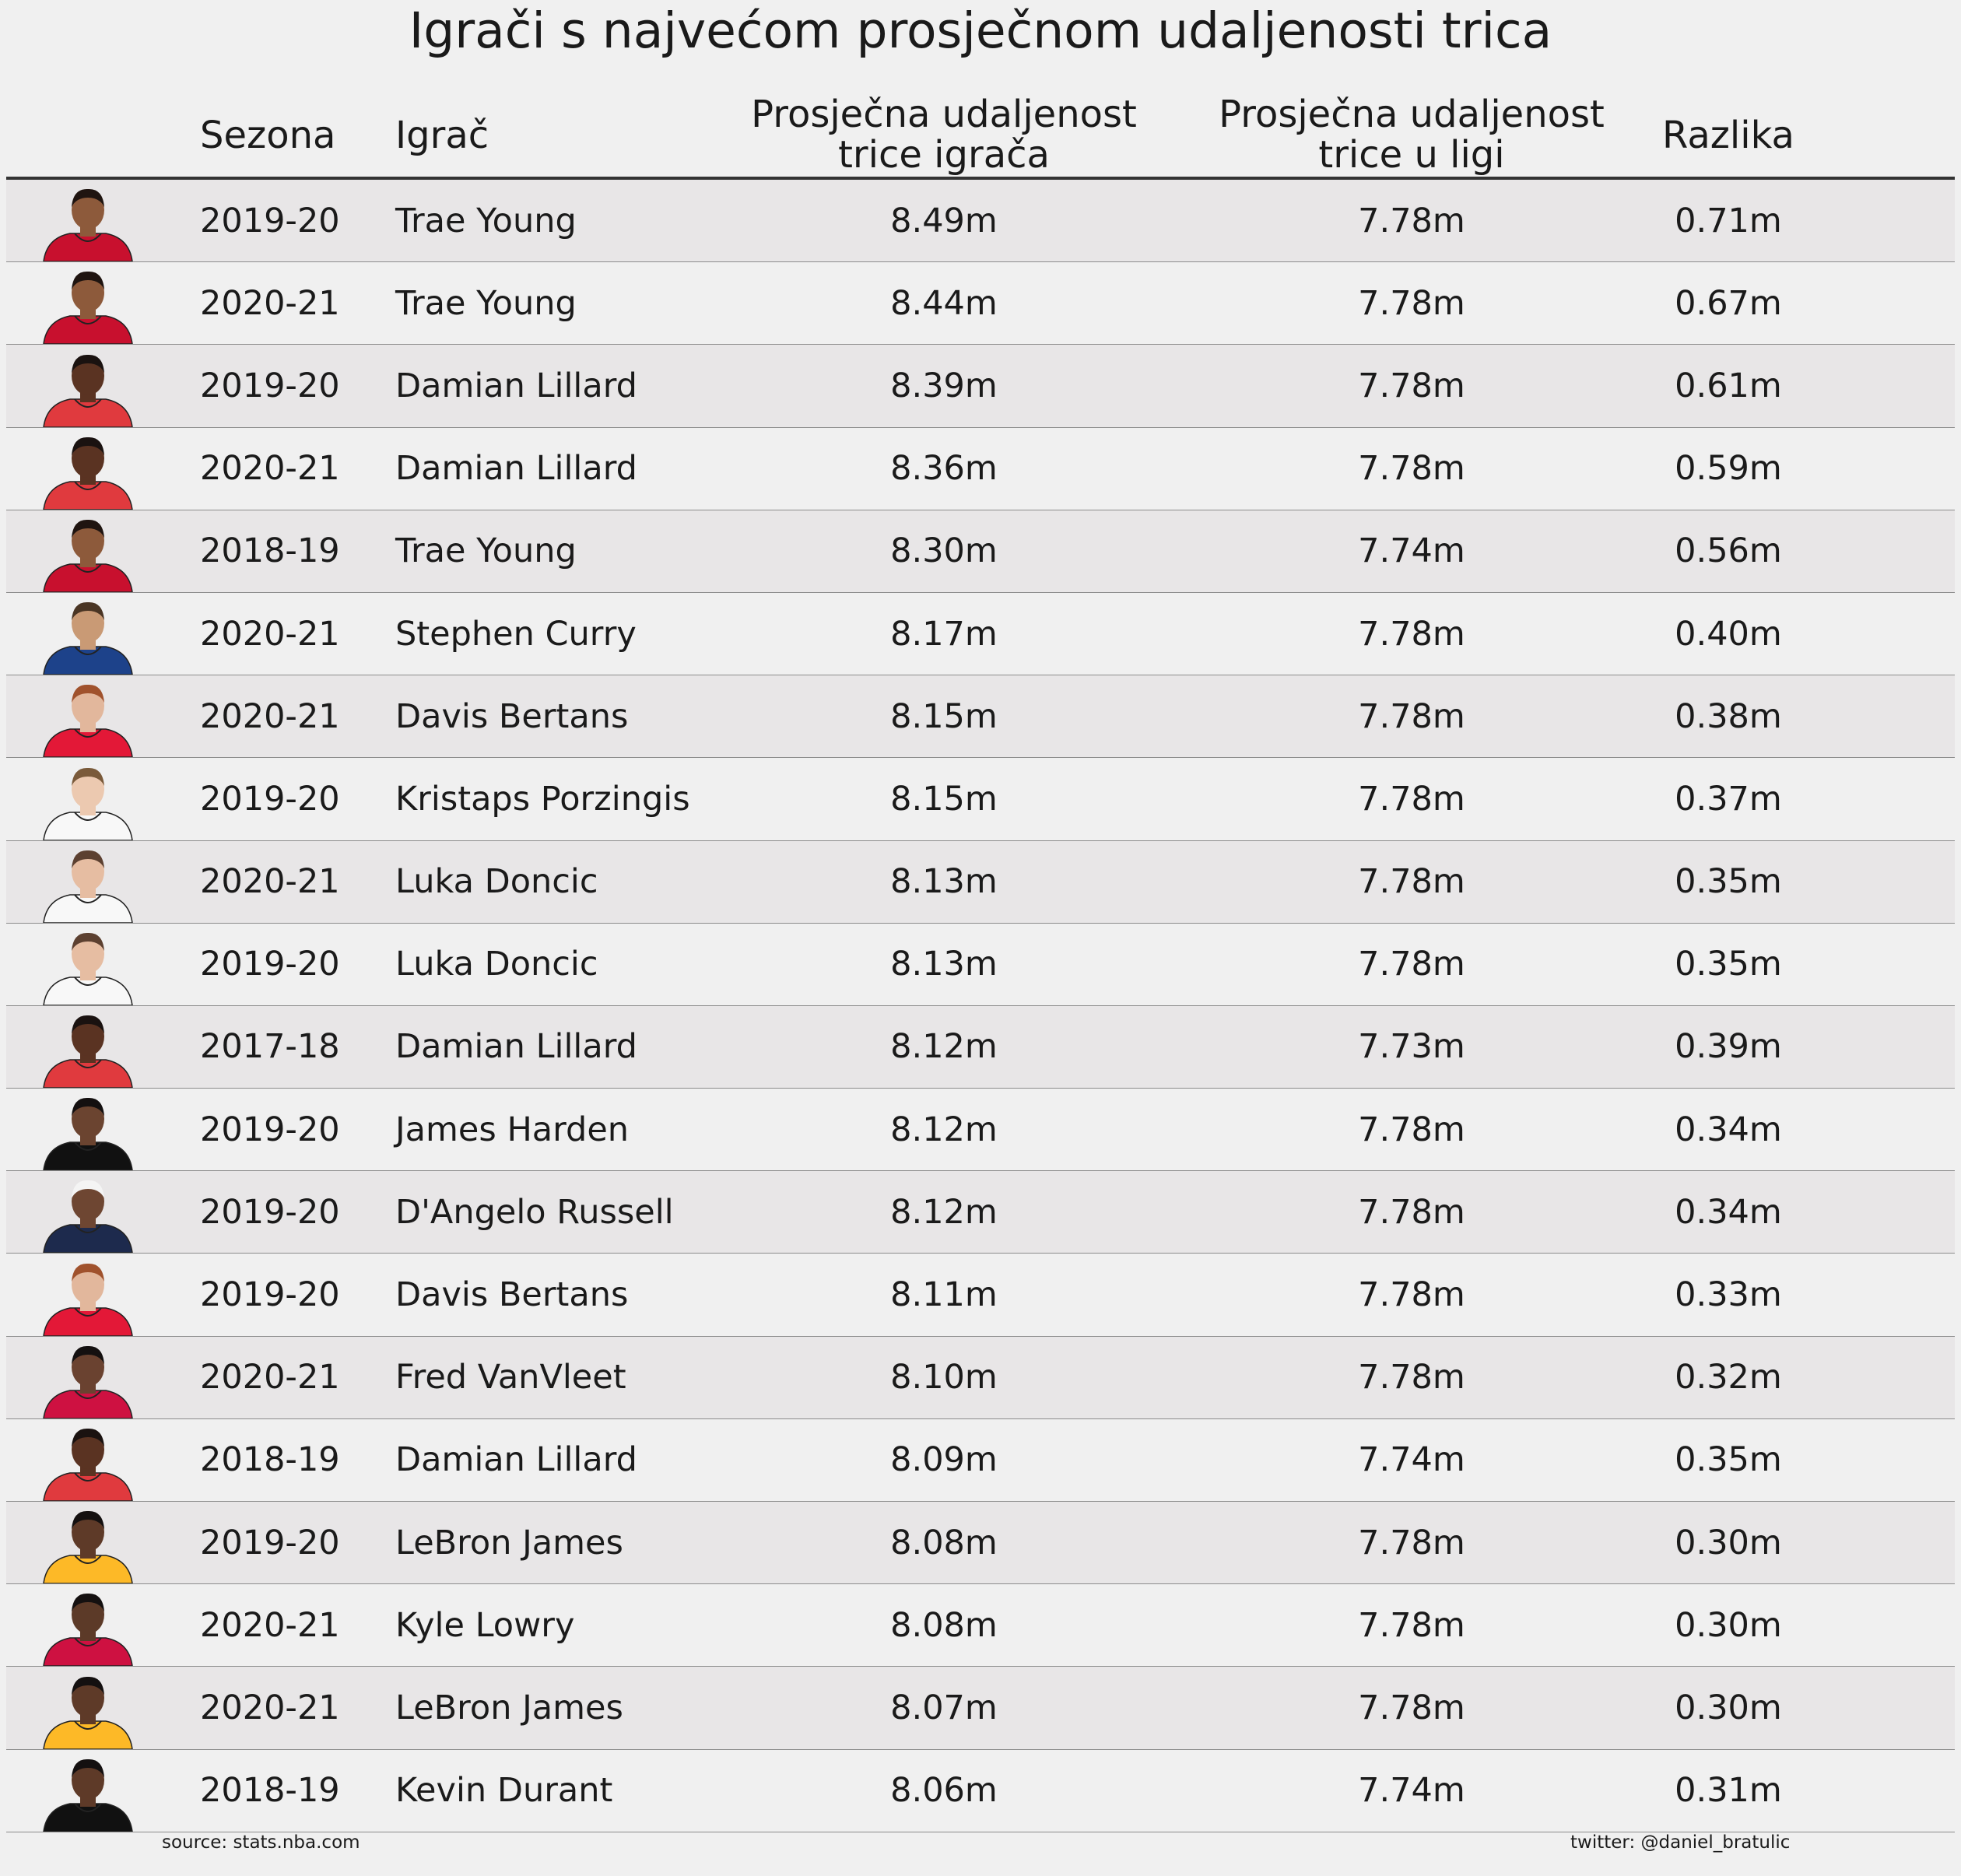  I want to click on table-row: 2020-21 Stephen Curry 8.17m 7.78m 0.40m, so click(980, 634).